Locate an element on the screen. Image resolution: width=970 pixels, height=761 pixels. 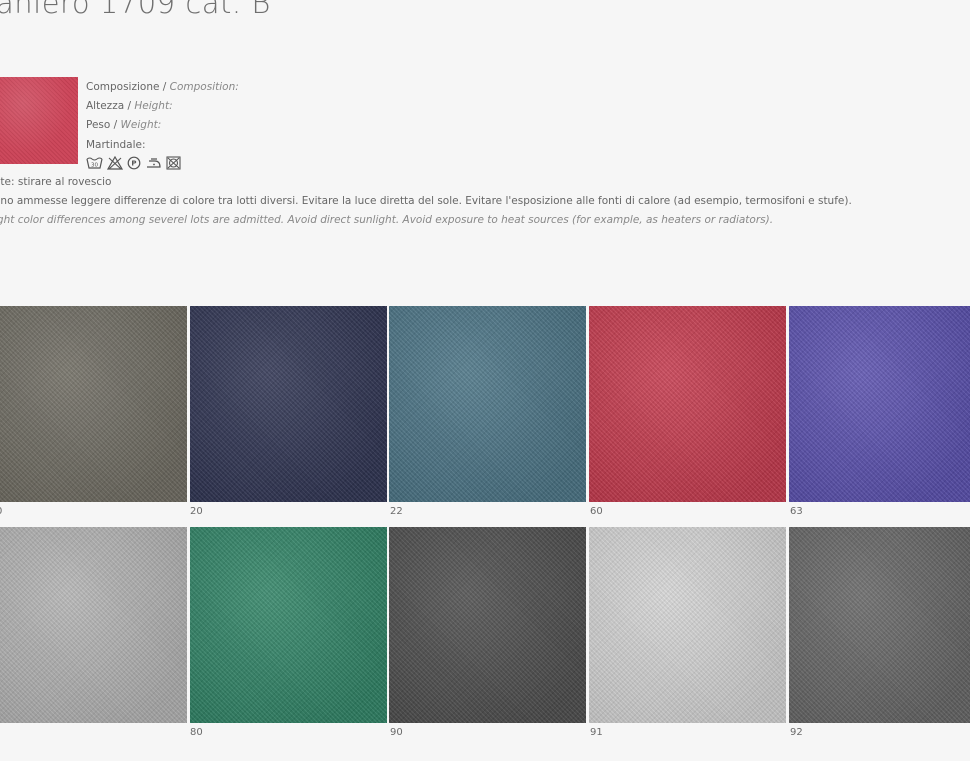
swatch-code-label: 90 is located at coordinates (396, 732).